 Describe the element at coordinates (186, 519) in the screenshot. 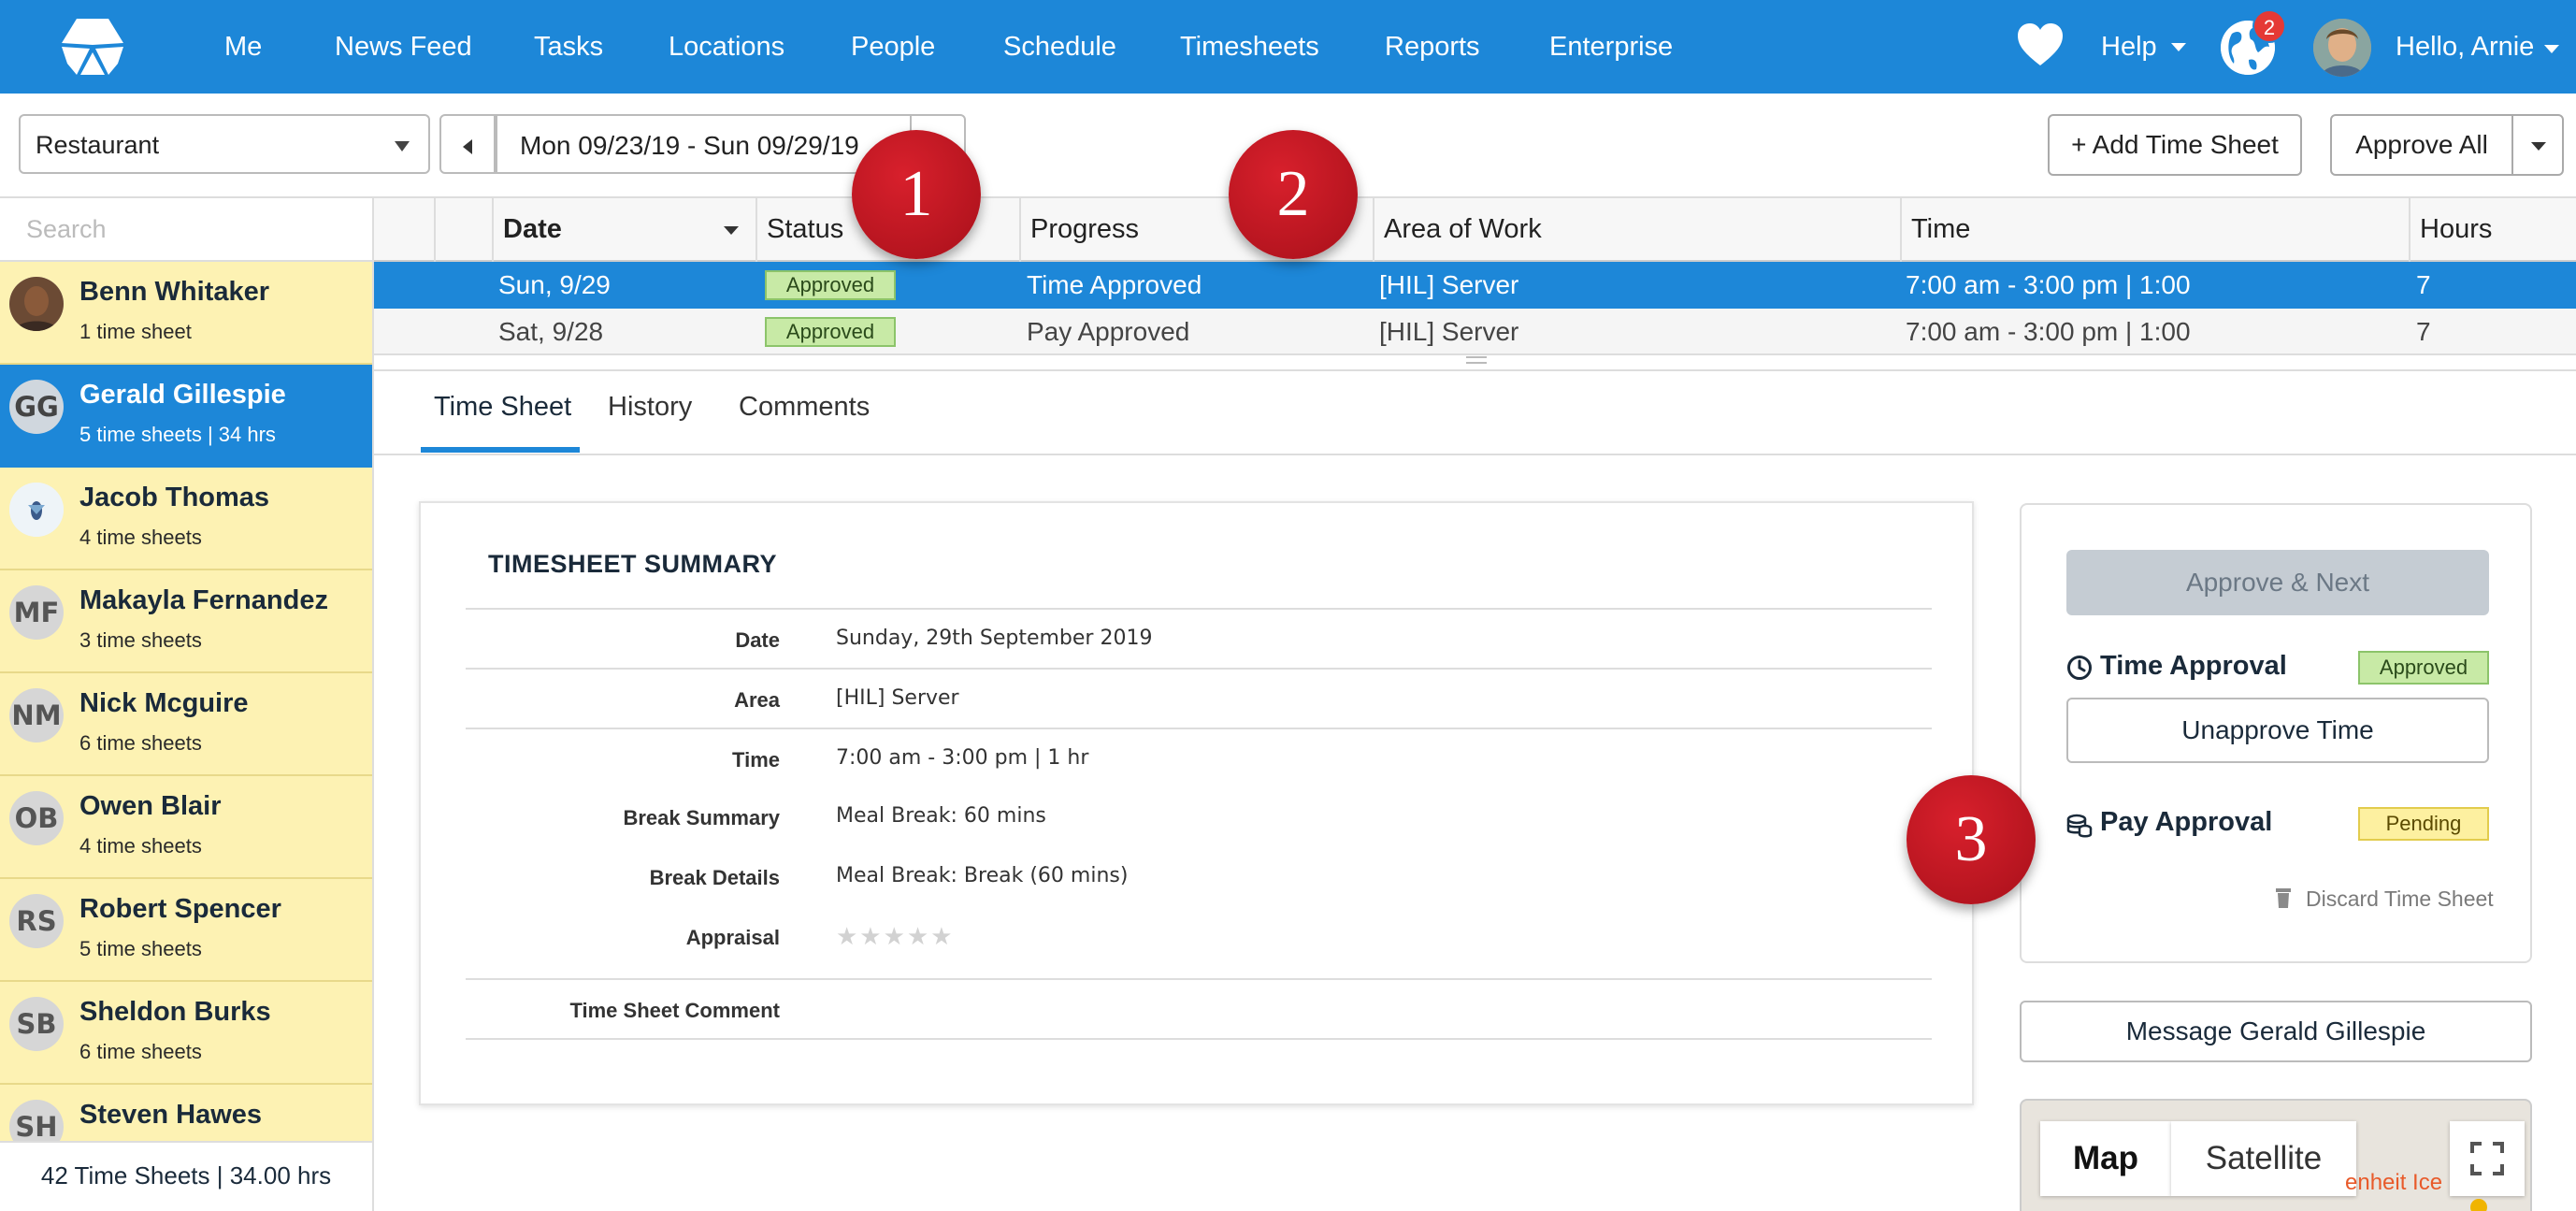

I see `person-item: Jacob Thomas 4 time sheets` at that location.